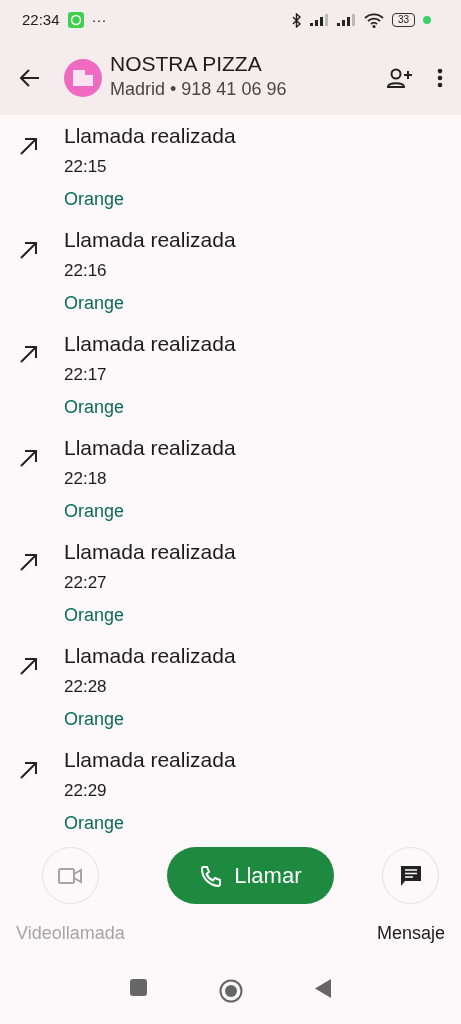 The image size is (461, 1024). Describe the element at coordinates (400, 77) in the screenshot. I see `add-contact-icon` at that location.